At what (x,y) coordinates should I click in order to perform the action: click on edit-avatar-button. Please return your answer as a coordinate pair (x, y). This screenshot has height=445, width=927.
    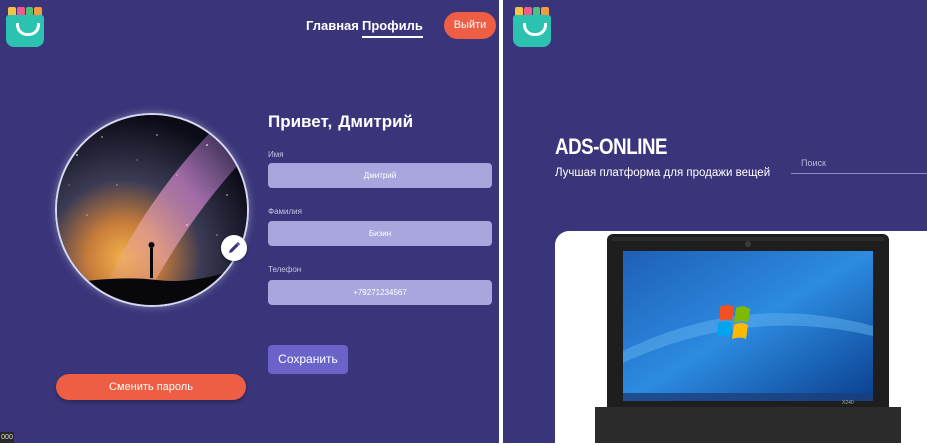
    Looking at the image, I should click on (234, 248).